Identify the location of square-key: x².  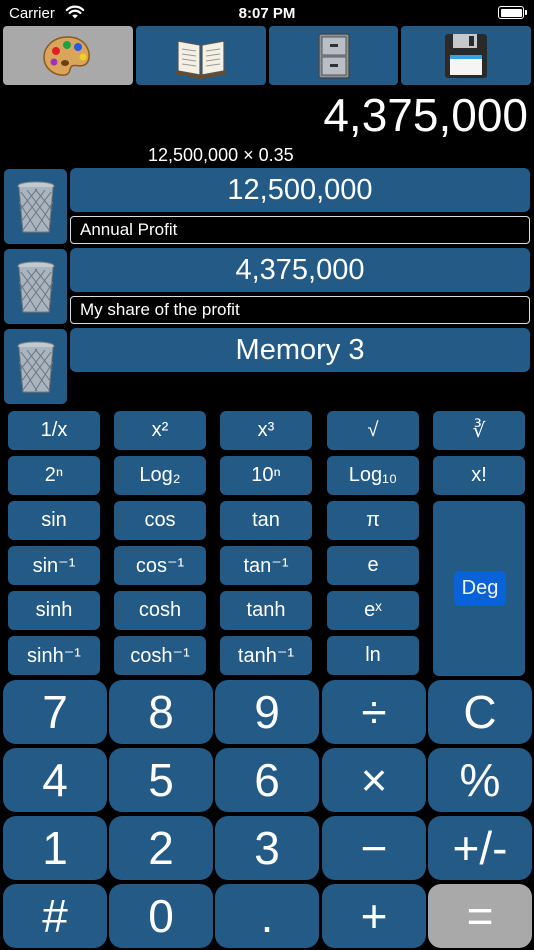
(160, 430).